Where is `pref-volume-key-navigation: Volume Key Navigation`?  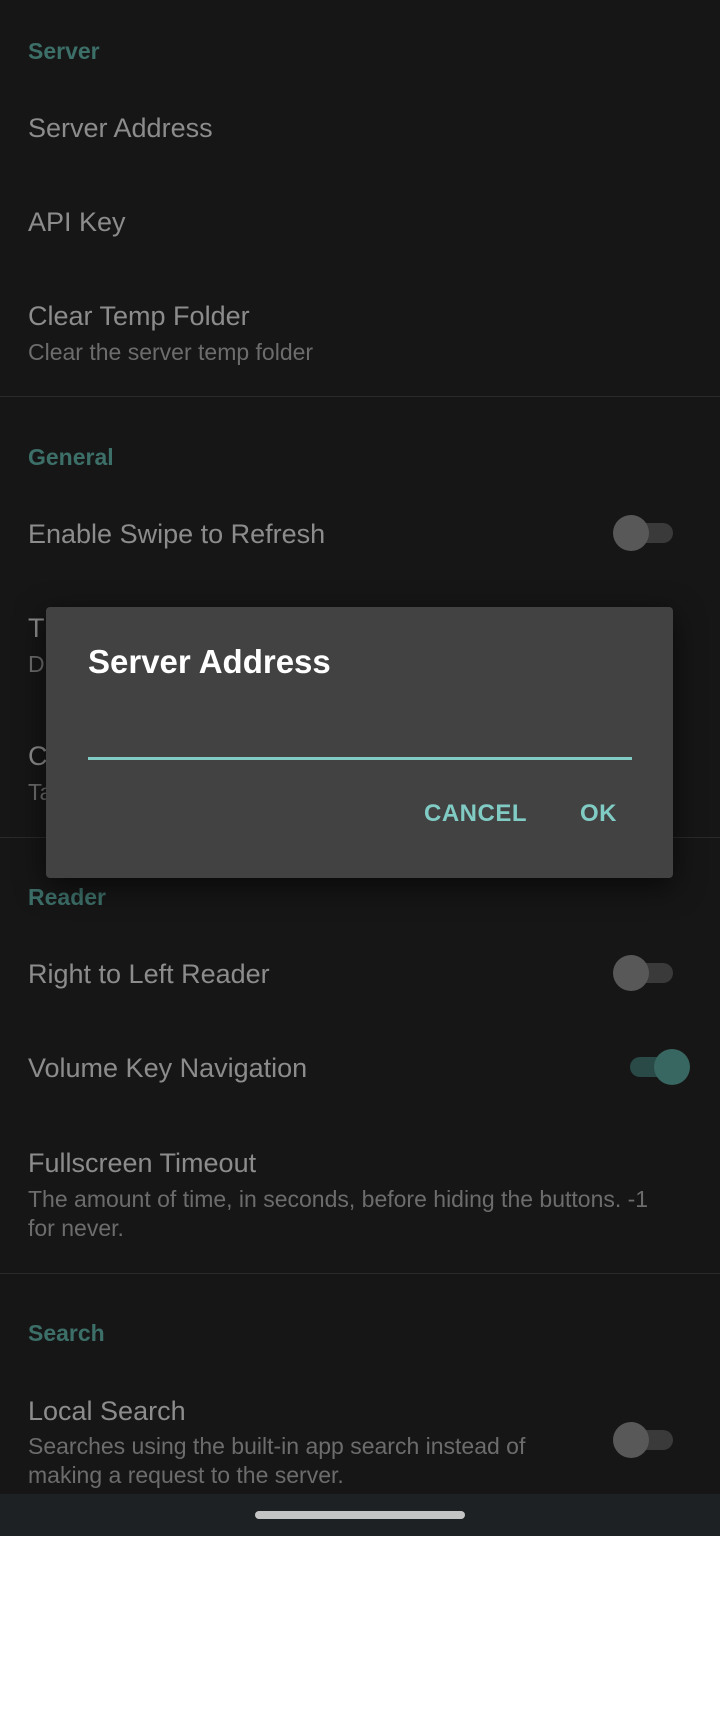 pref-volume-key-navigation: Volume Key Navigation is located at coordinates (167, 1068).